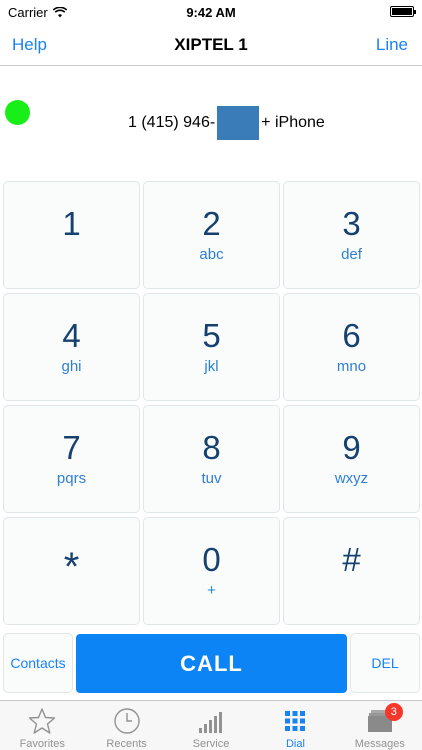  I want to click on battery-icon, so click(403, 11).